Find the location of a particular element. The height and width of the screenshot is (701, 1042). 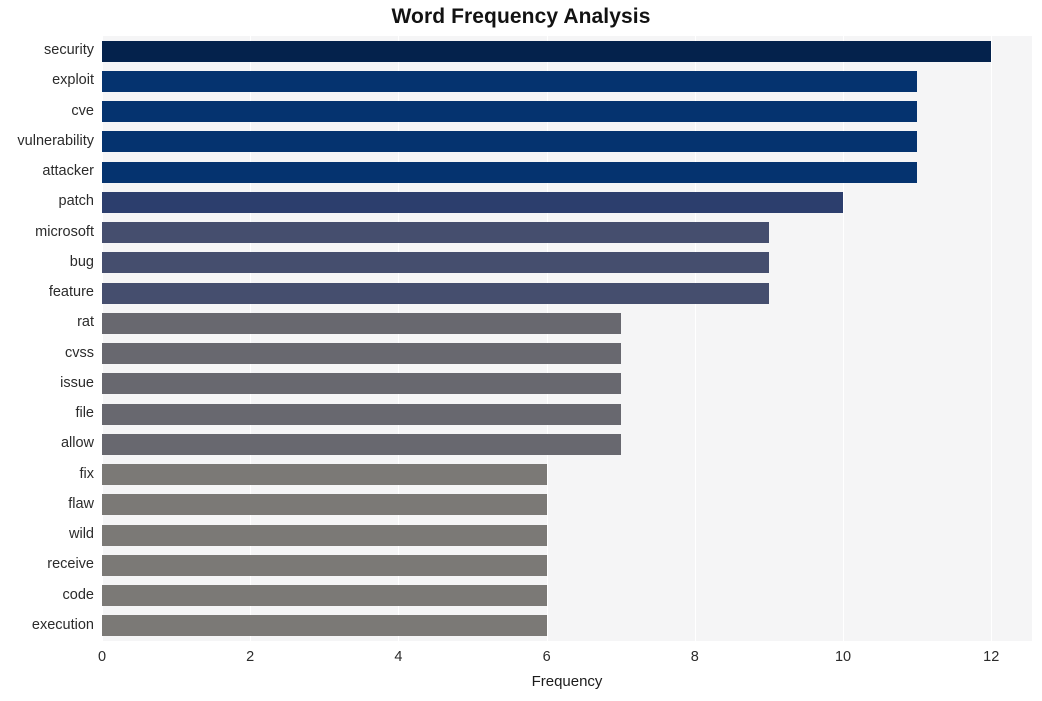

y-tick-label-issue: issue is located at coordinates (77, 382).